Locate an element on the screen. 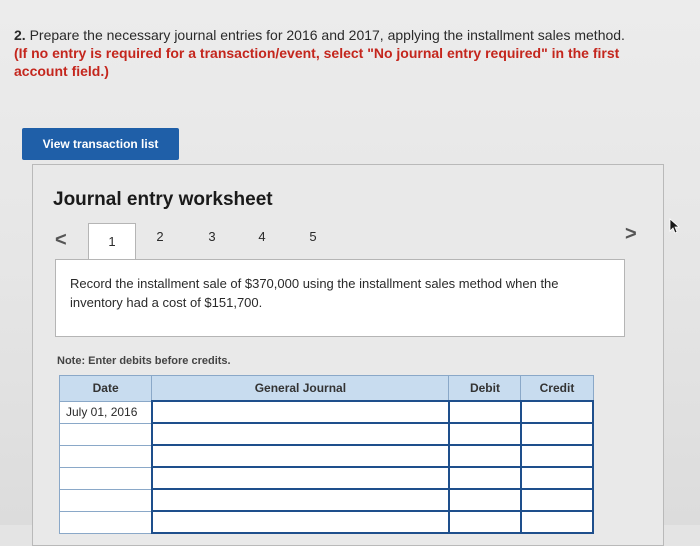 The height and width of the screenshot is (546, 700). journal-header-row: Date General Journal Debit Credit is located at coordinates (326, 388).